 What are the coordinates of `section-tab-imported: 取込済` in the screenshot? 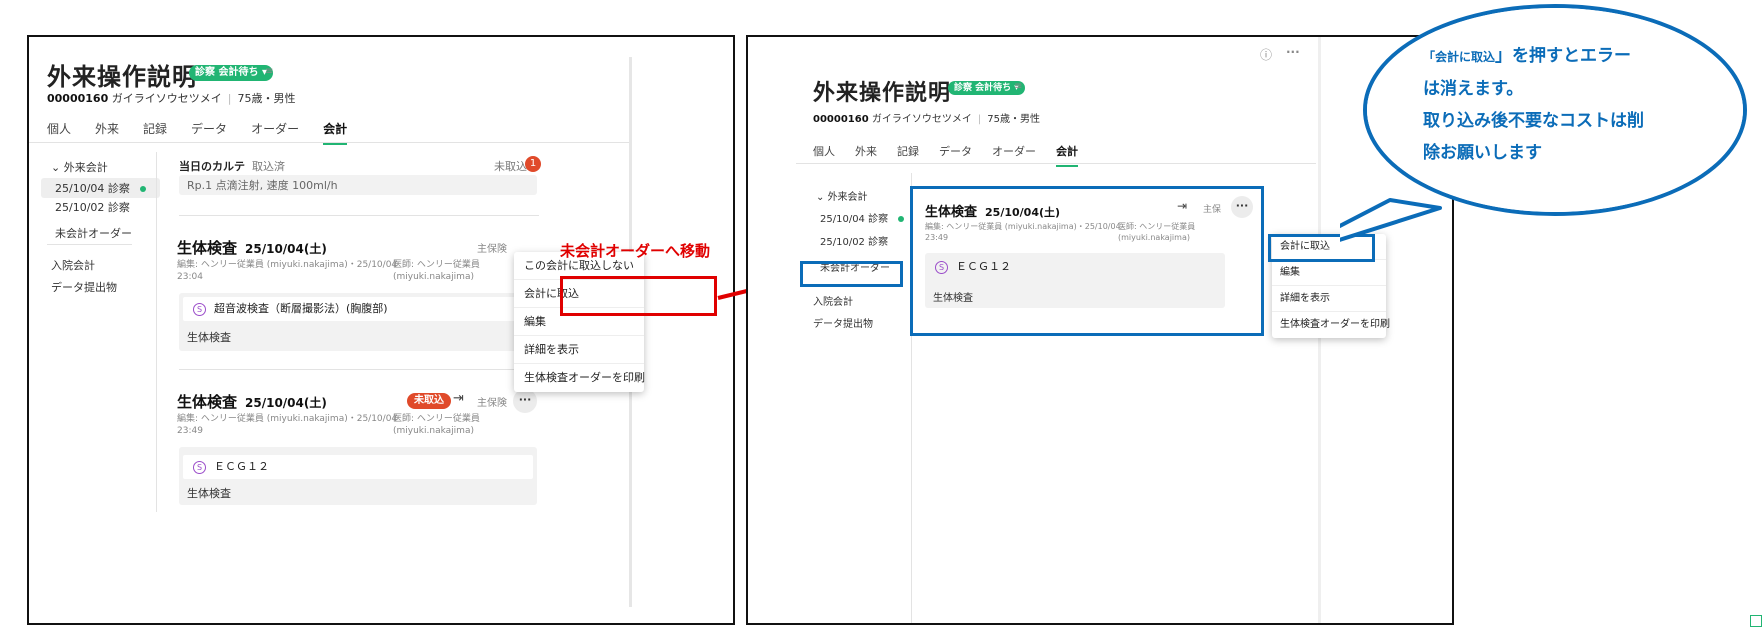 It's located at (268, 166).